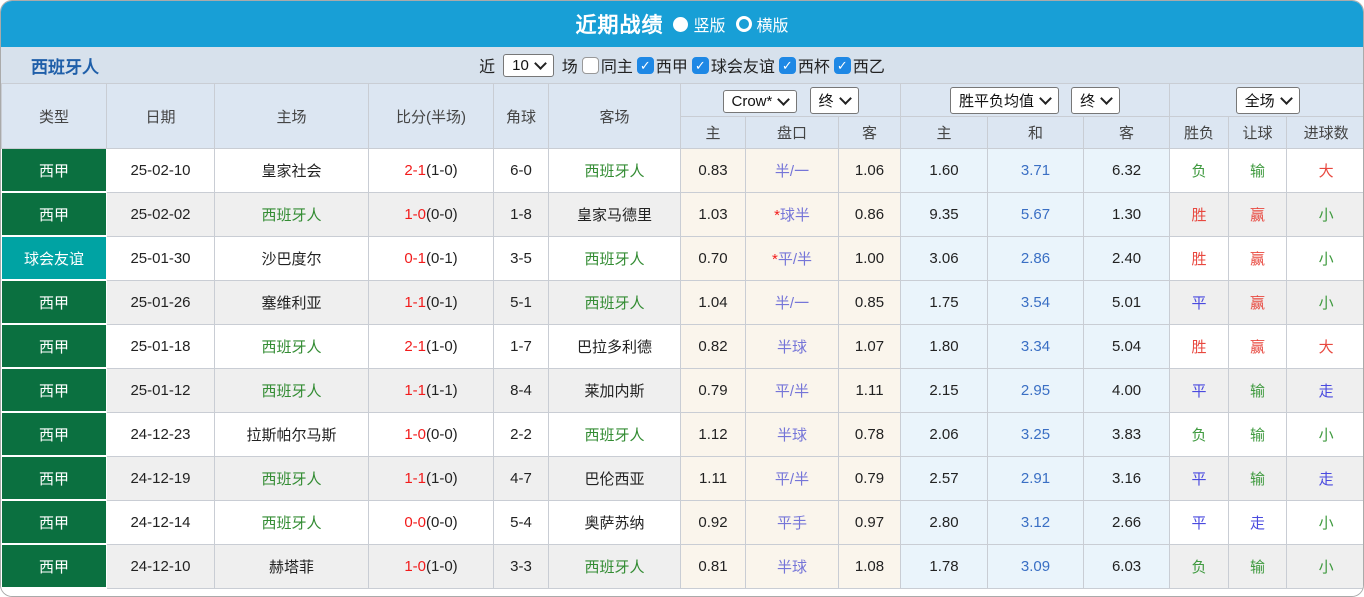 This screenshot has height=597, width=1364. Describe the element at coordinates (431, 390) in the screenshot. I see `score-cell: 1-1(1-1)` at that location.